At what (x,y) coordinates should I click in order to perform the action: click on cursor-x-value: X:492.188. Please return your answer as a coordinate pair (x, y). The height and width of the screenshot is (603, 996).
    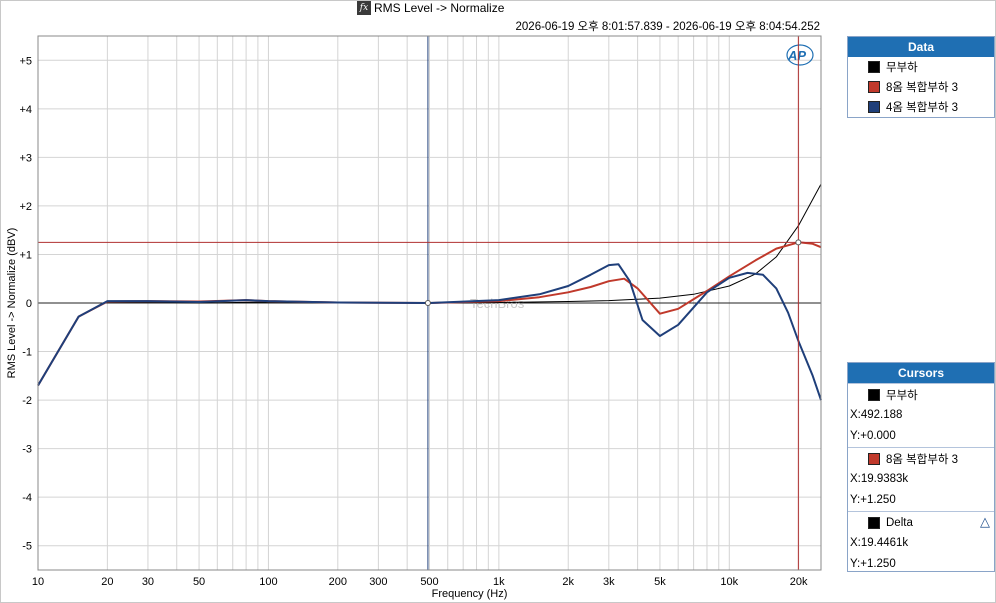
    Looking at the image, I should click on (876, 415).